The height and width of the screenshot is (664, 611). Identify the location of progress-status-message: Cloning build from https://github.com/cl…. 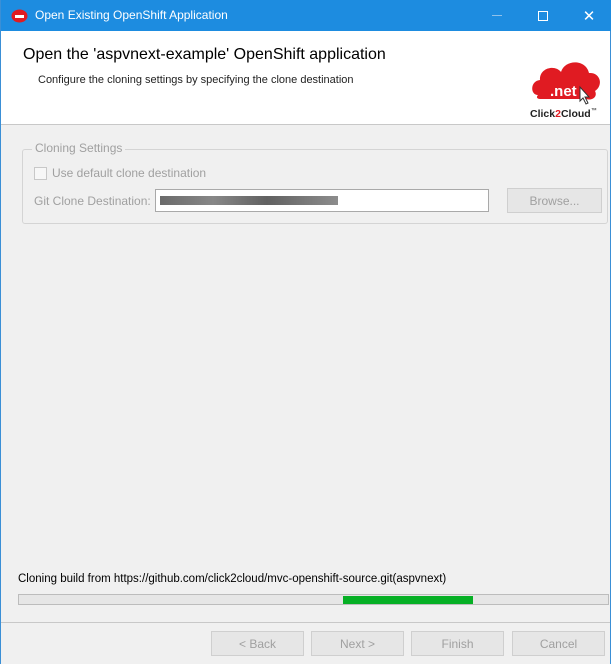
(232, 579).